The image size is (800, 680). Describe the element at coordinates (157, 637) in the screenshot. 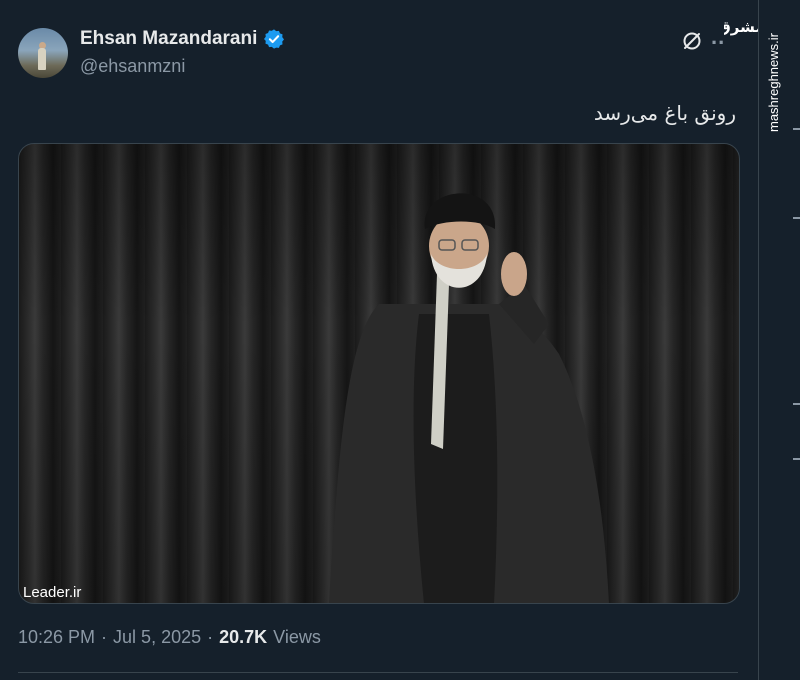

I see `tweet-date: Jul 5, 2025` at that location.